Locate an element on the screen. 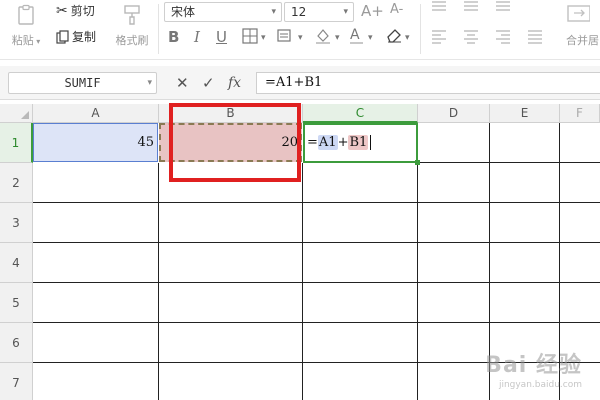 Image resolution: width=600 pixels, height=400 pixels. cell-b4 is located at coordinates (231, 263).